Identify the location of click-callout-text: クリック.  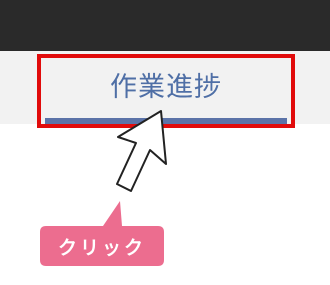
(101, 247).